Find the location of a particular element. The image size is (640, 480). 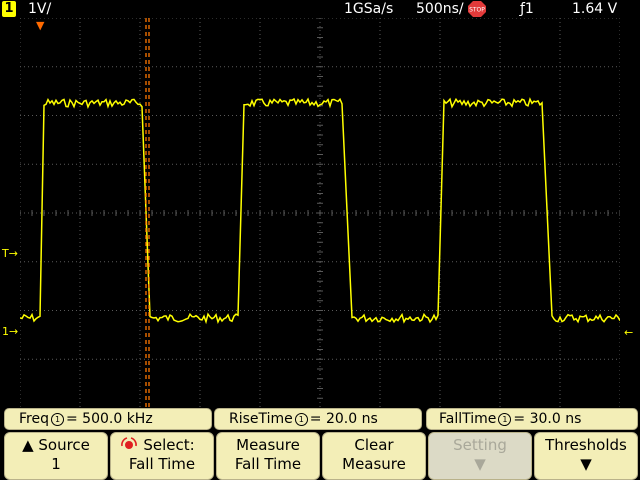

fall-value: = 30.0 ns is located at coordinates (547, 419).